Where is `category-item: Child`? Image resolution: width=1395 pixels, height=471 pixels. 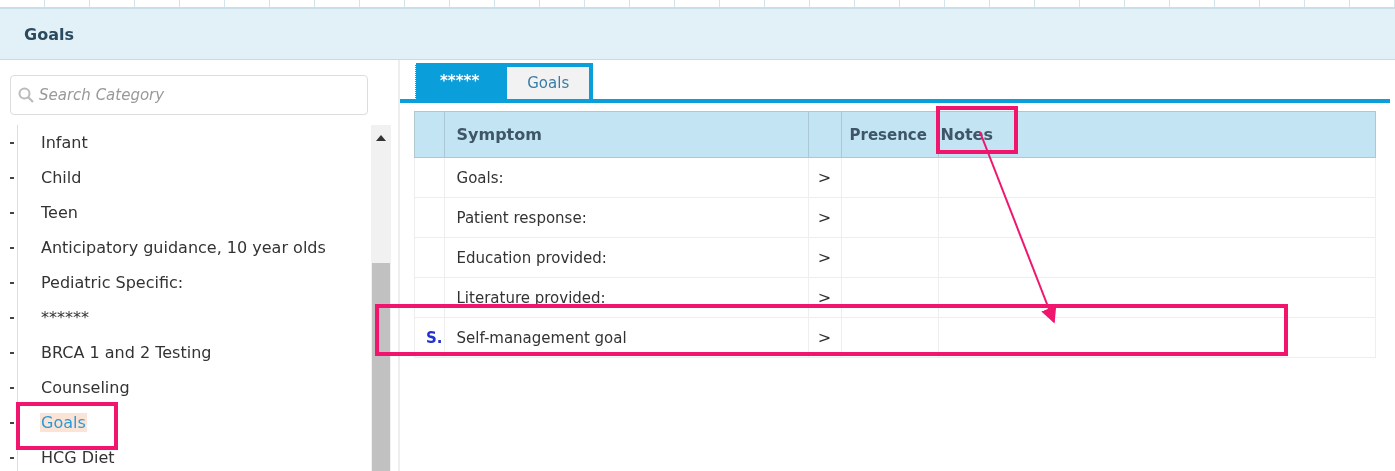 category-item: Child is located at coordinates (61, 177).